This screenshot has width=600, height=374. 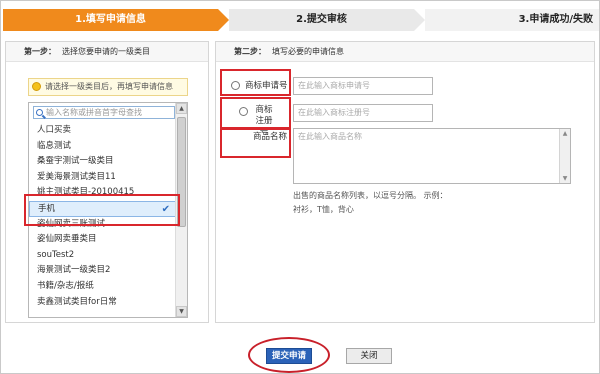 I want to click on category-item: 爱美海景测试类目11, so click(x=103, y=178).